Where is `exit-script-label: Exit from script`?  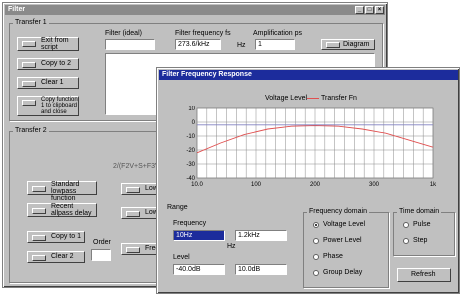 exit-script-label: Exit from script is located at coordinates (55, 44).